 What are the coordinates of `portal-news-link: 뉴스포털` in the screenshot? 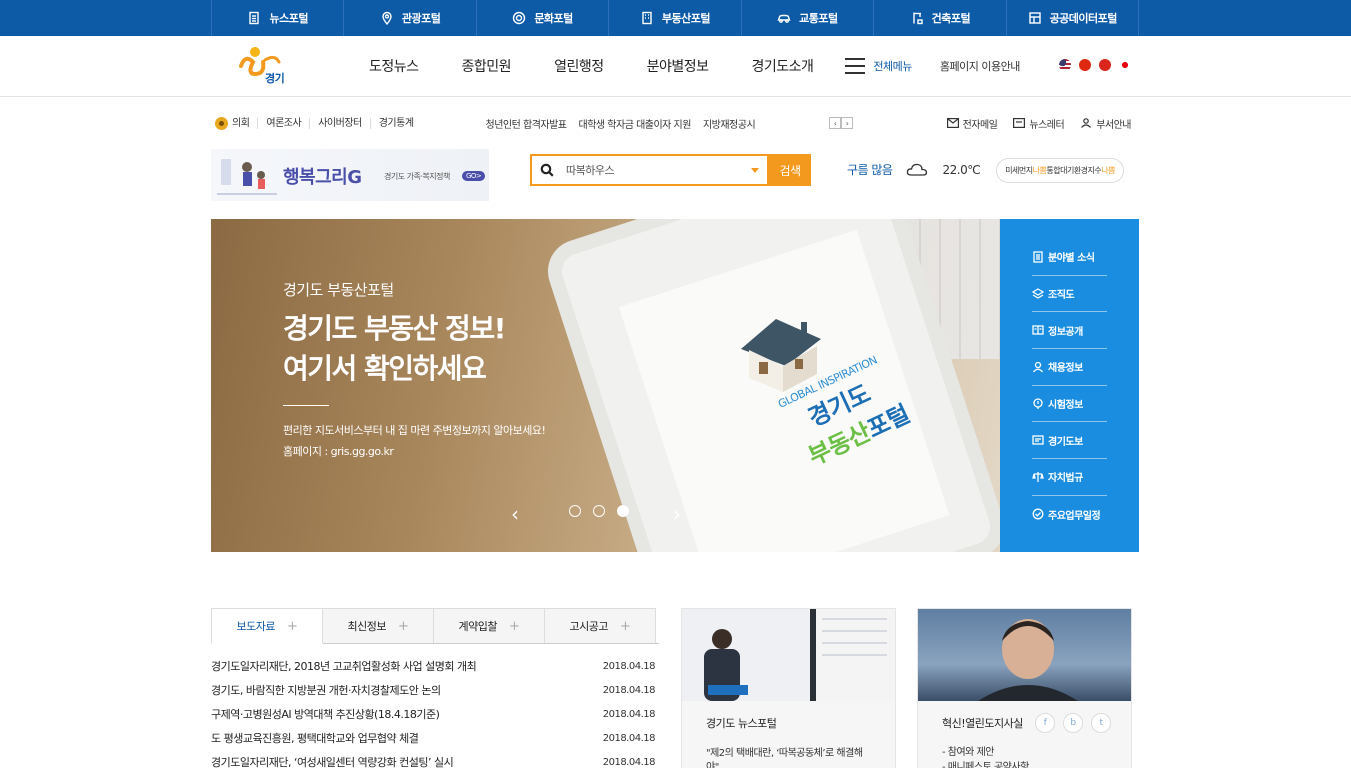 It's located at (278, 18).